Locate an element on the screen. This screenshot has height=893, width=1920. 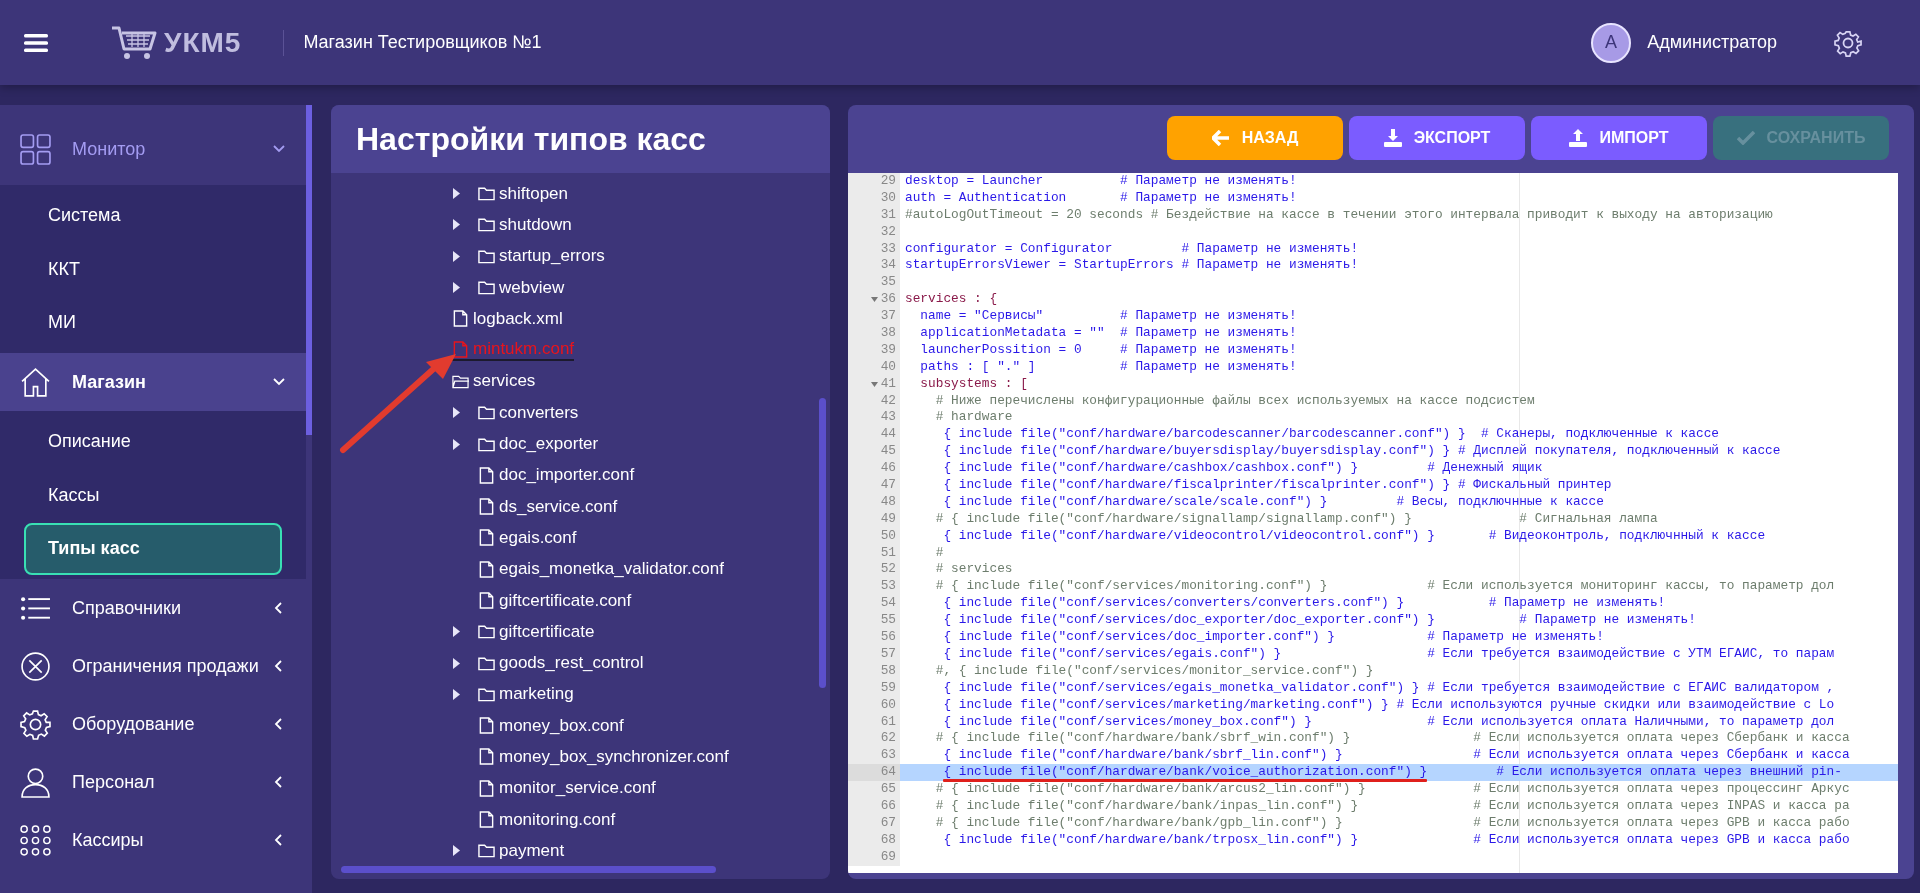
nav-subitem: Типы касс is located at coordinates (153, 548).